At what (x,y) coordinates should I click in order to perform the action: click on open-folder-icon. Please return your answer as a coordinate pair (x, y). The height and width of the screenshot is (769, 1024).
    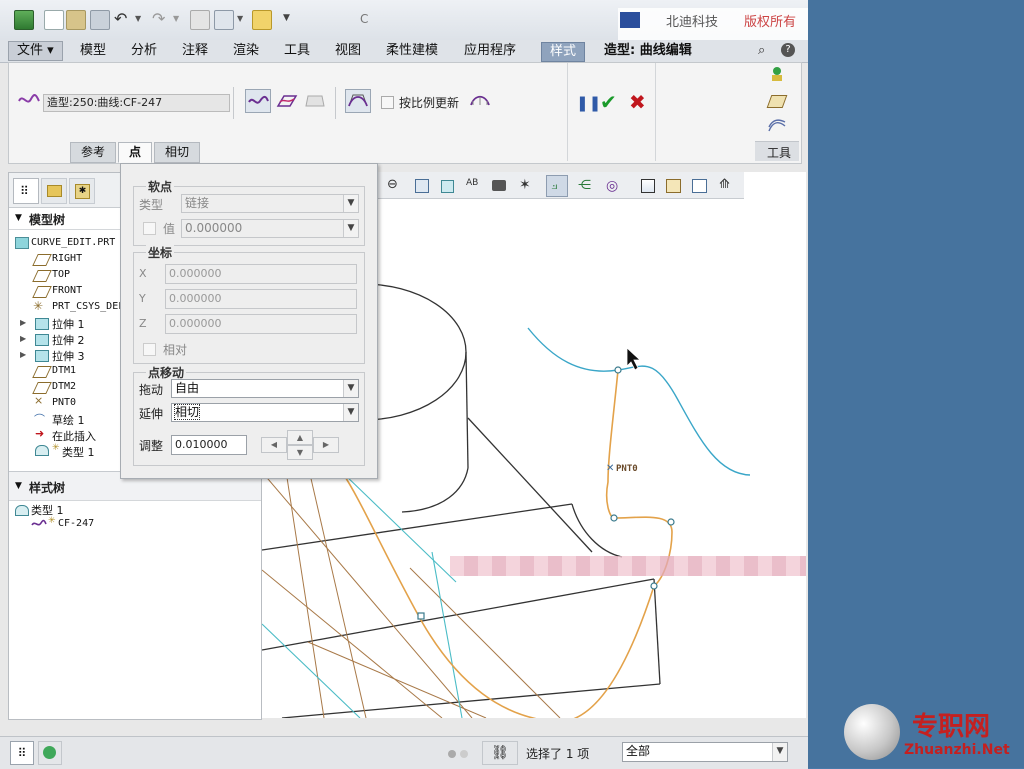
    Looking at the image, I should click on (76, 20).